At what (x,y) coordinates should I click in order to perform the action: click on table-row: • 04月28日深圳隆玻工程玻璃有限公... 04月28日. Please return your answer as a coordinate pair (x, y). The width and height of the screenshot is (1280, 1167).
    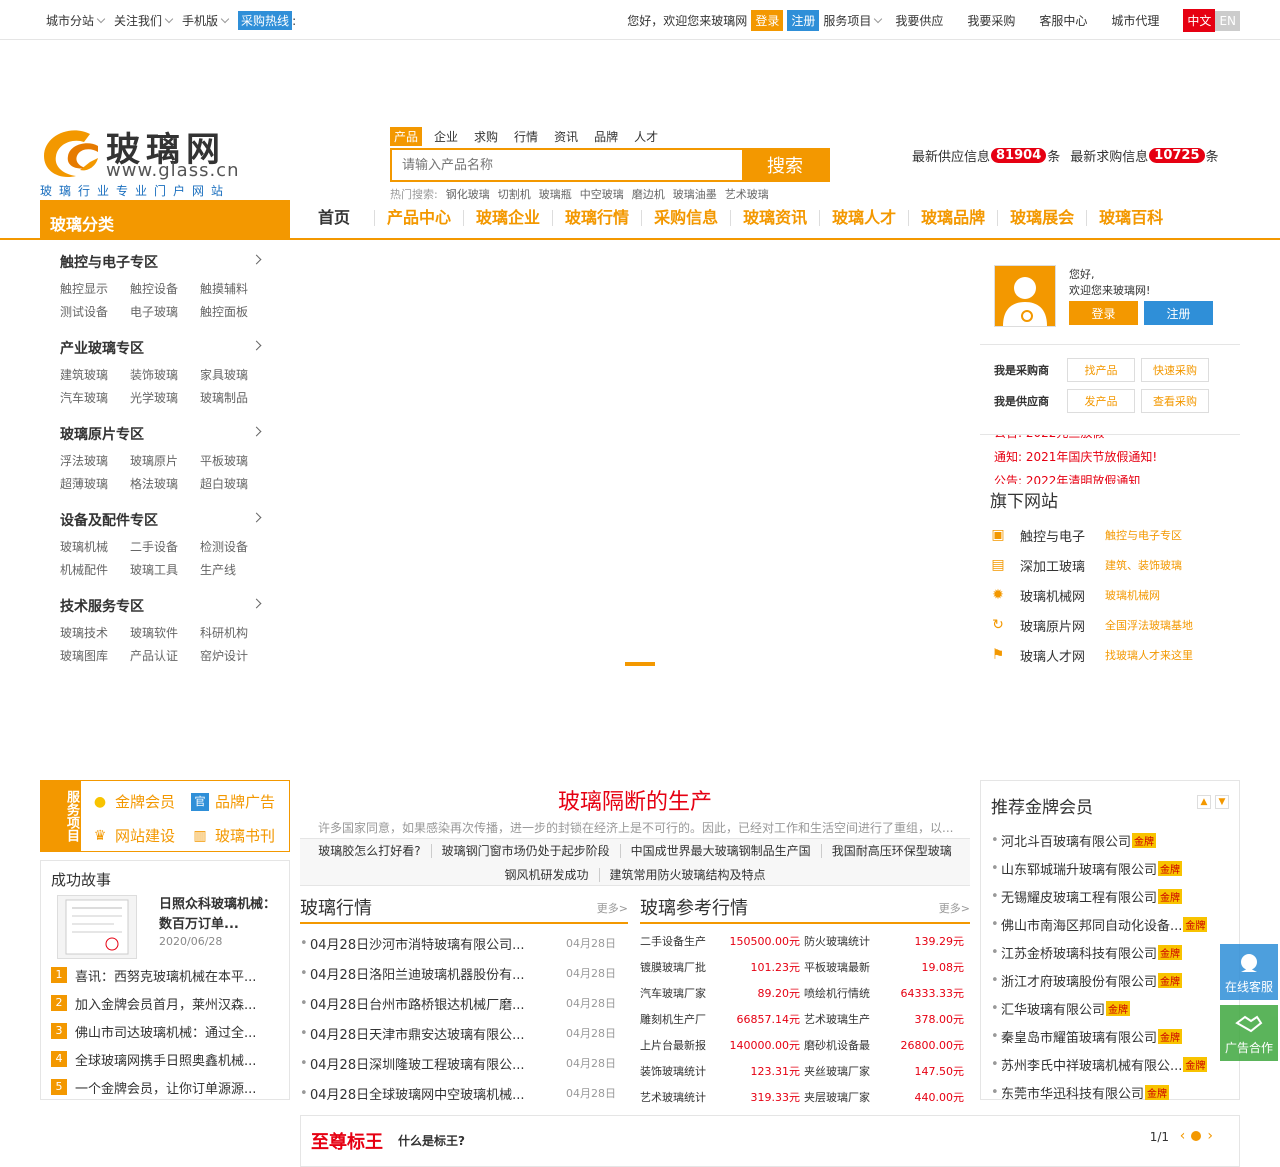
    Looking at the image, I should click on (464, 1063).